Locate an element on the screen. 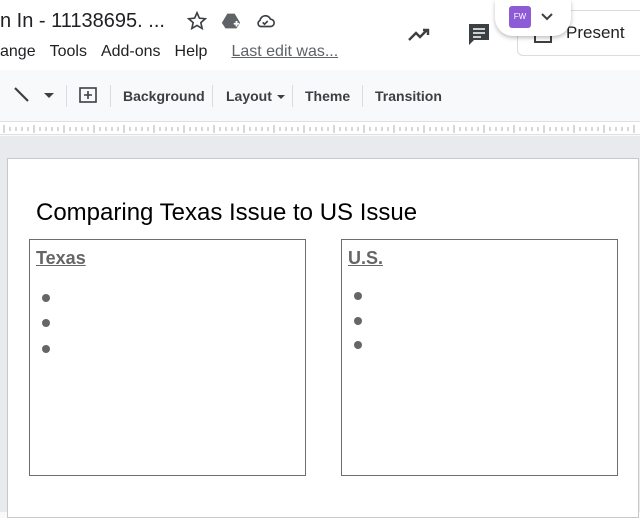  layout-dropdown-icon is located at coordinates (280, 97).